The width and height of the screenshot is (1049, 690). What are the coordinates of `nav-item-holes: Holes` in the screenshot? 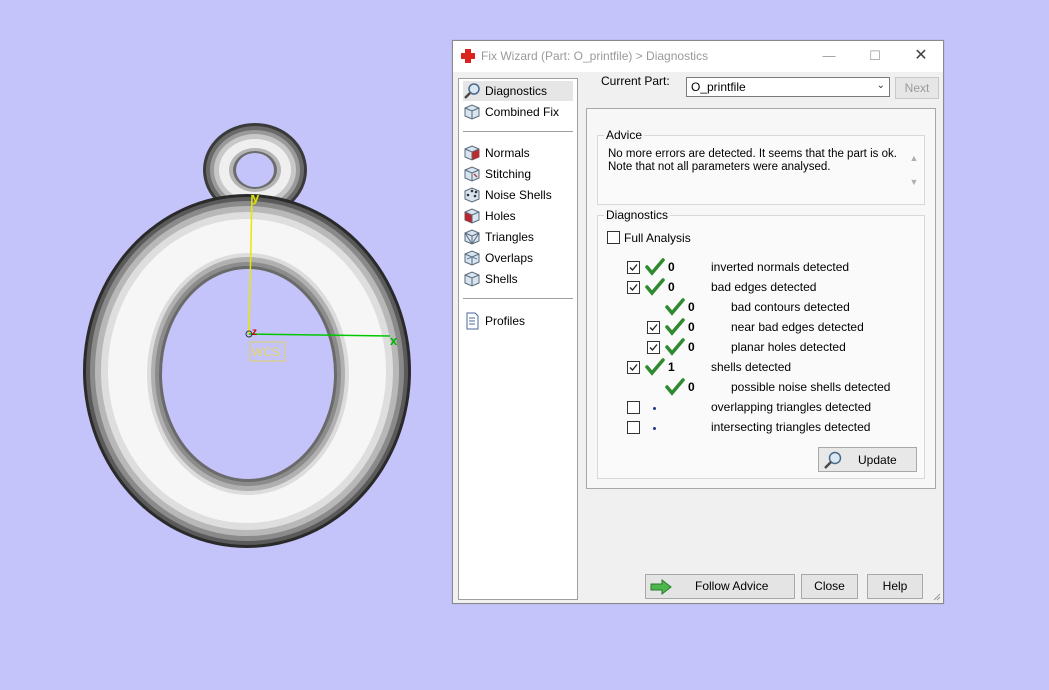 It's located at (489, 216).